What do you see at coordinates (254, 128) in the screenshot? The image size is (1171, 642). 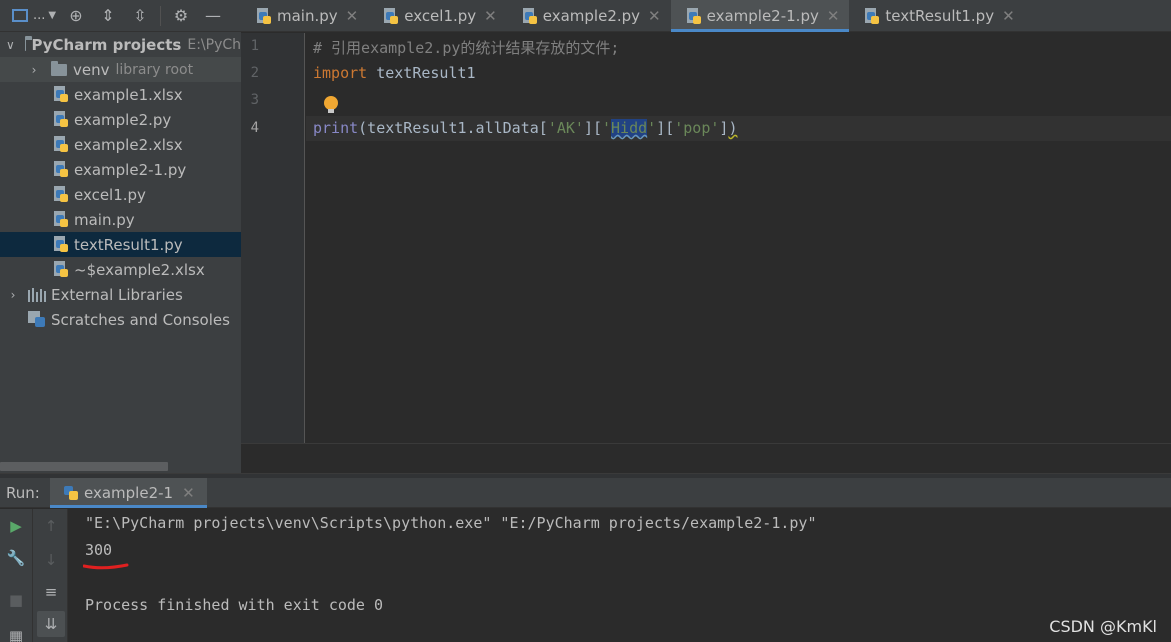 I see `line-number: 4` at bounding box center [254, 128].